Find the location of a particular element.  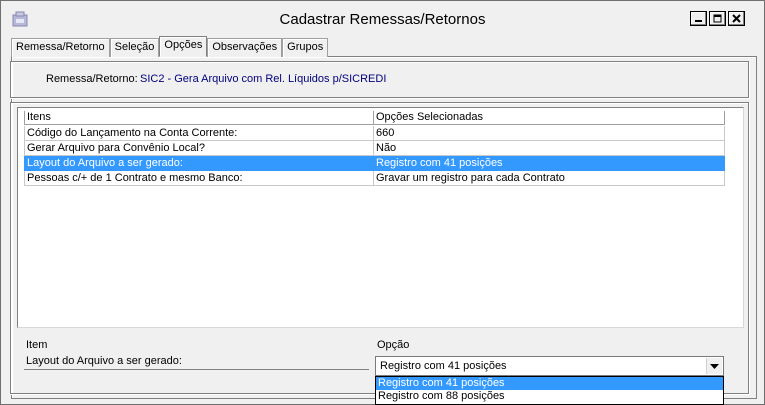

grid-header: Itens Opções Selecionadas is located at coordinates (374, 118).